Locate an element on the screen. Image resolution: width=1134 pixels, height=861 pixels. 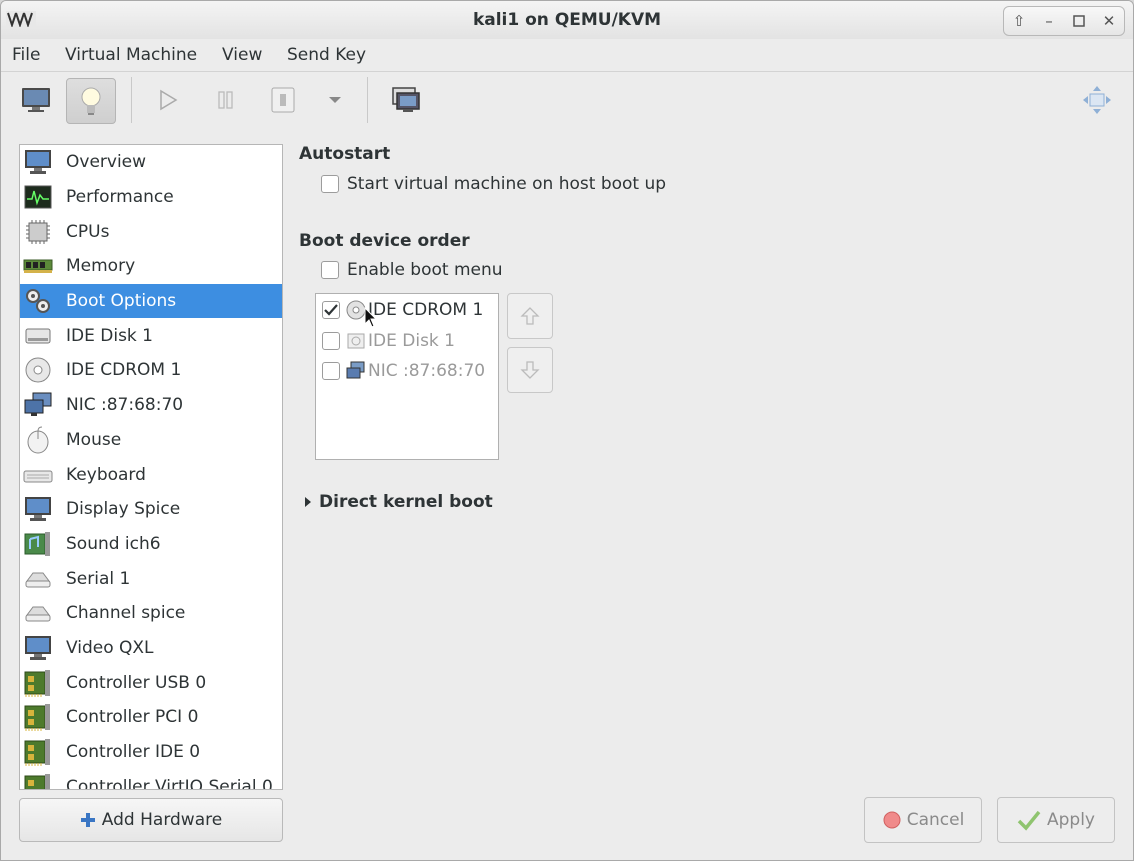
sidebar-item-video-qxl: Video QXL is located at coordinates (151, 648).